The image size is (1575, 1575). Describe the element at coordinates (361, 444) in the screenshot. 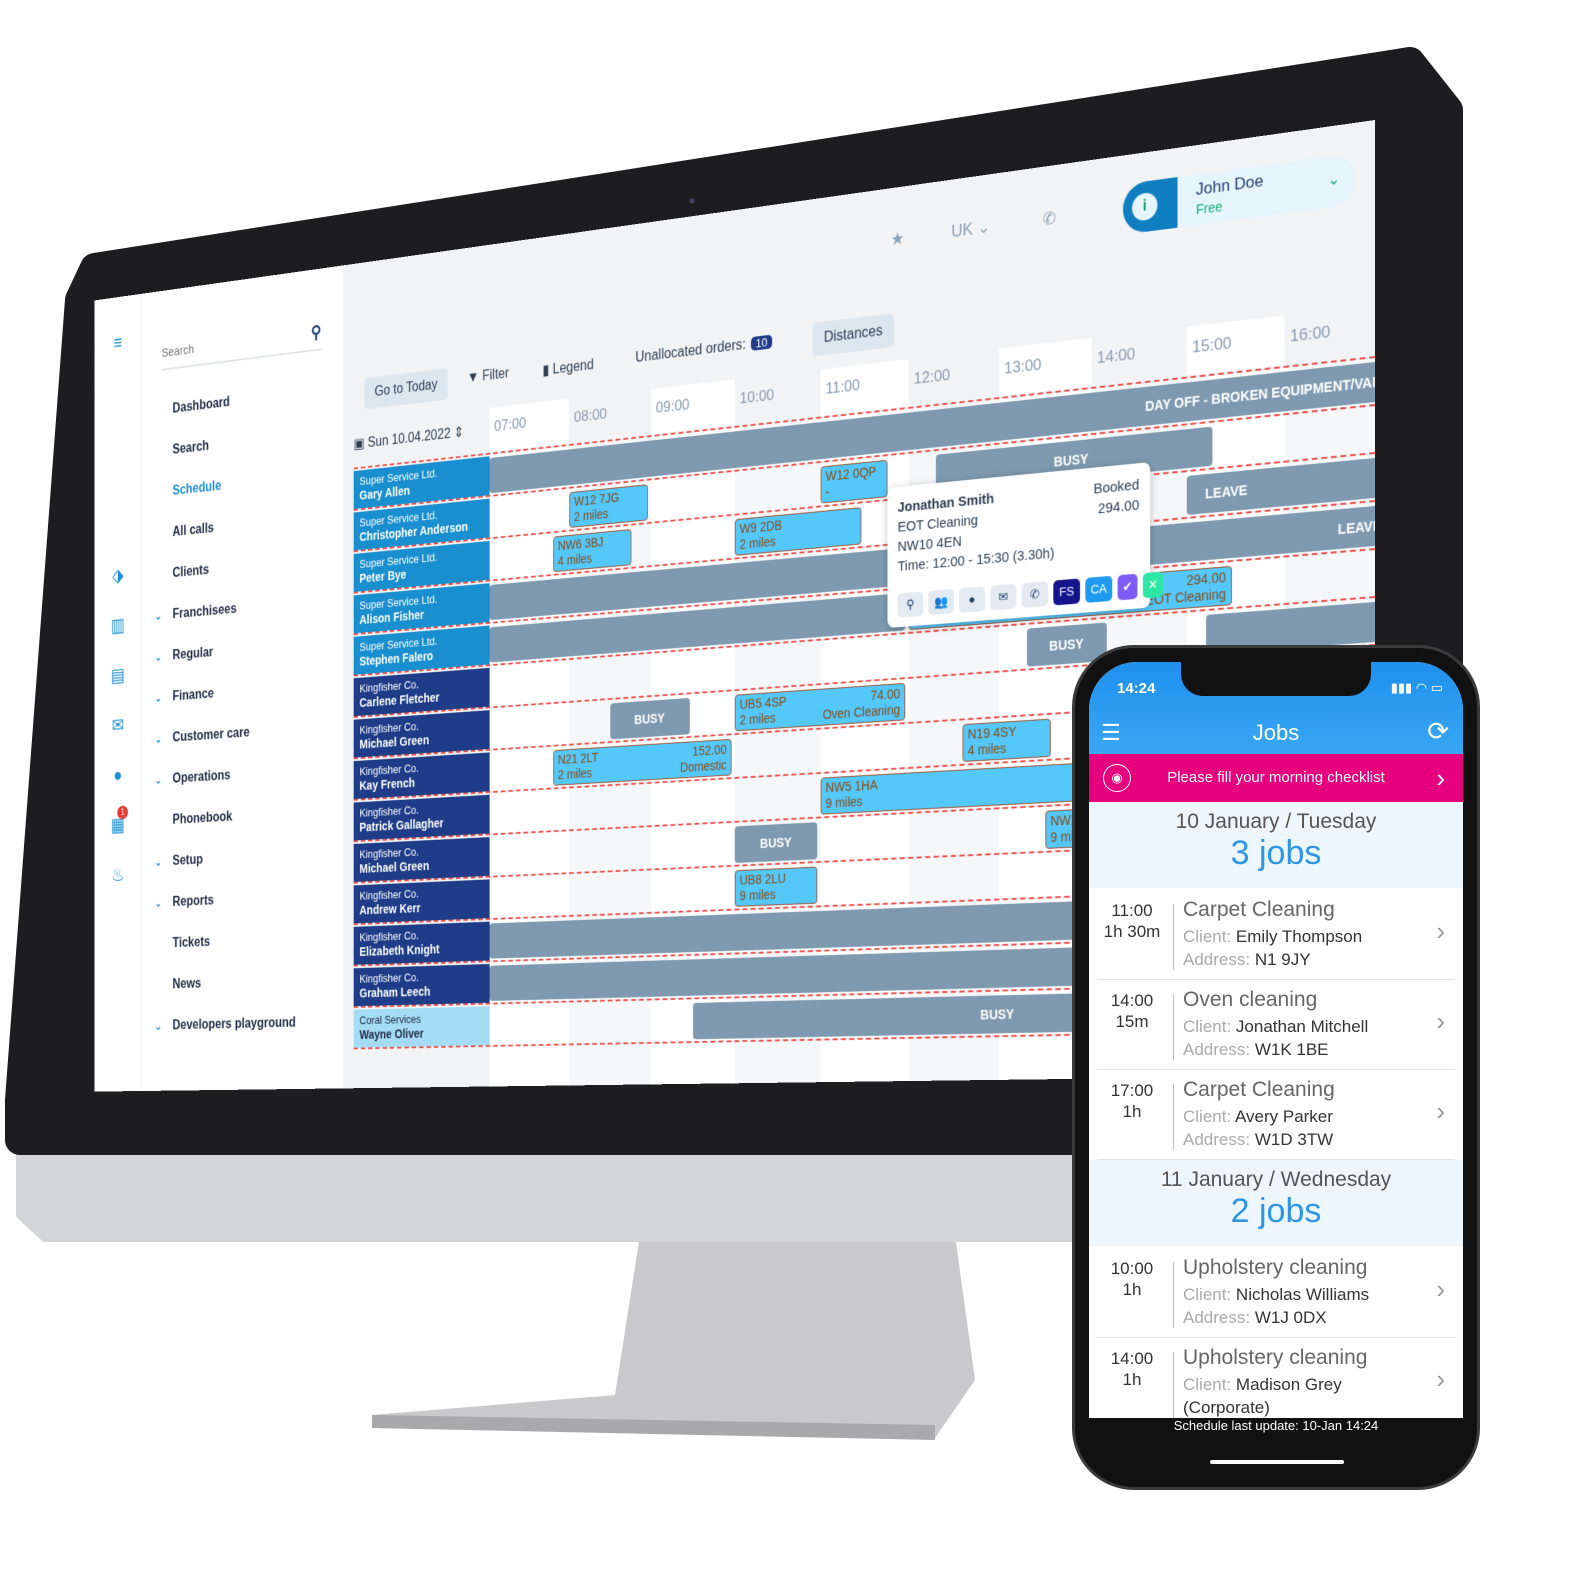

I see `calendar-icon: ▣` at that location.